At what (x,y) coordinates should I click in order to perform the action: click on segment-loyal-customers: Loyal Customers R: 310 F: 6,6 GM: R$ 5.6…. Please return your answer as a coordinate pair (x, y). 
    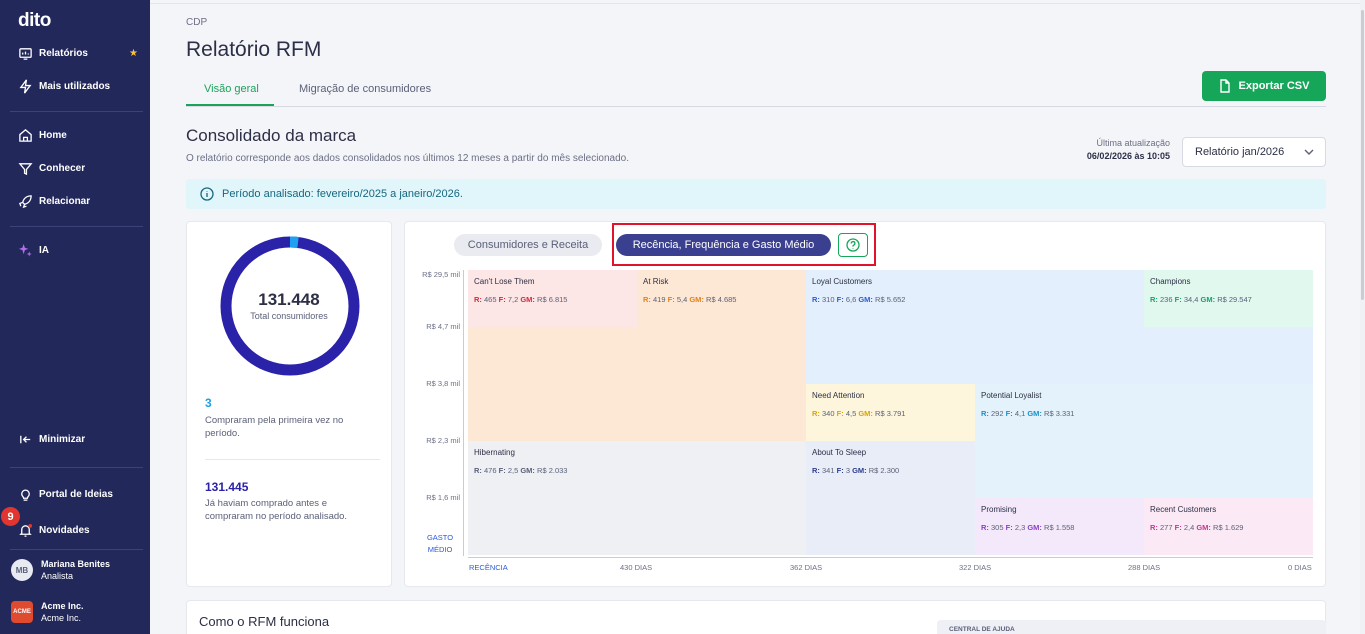
    Looking at the image, I should click on (975, 327).